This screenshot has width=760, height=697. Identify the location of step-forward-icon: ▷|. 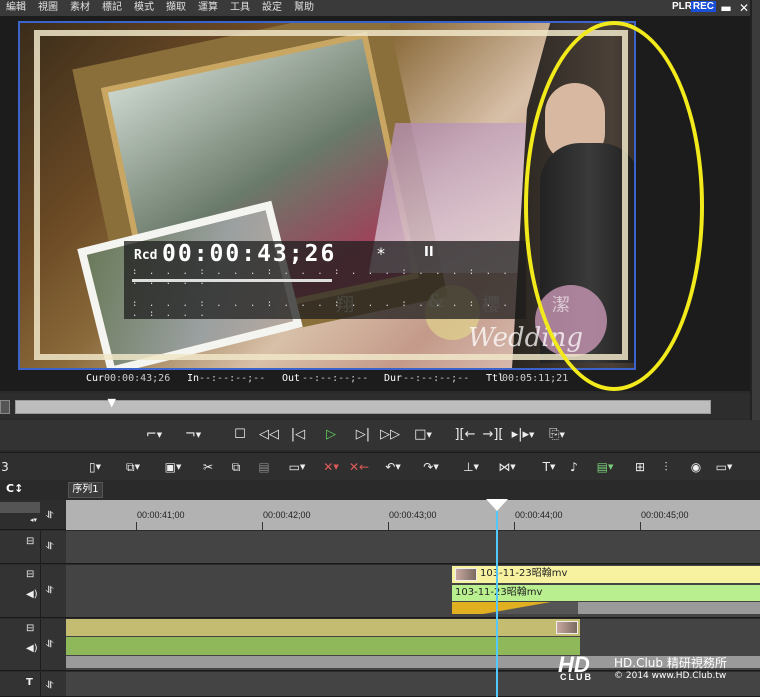
(363, 435).